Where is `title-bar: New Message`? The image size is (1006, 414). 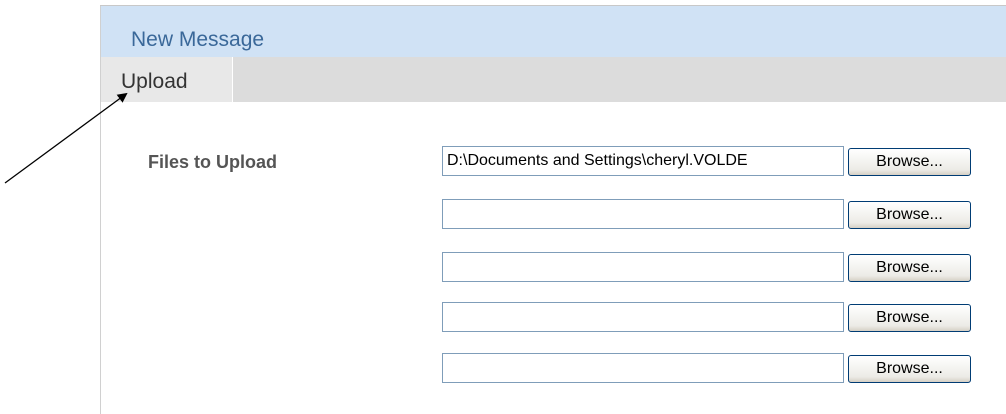 title-bar: New Message is located at coordinates (553, 31).